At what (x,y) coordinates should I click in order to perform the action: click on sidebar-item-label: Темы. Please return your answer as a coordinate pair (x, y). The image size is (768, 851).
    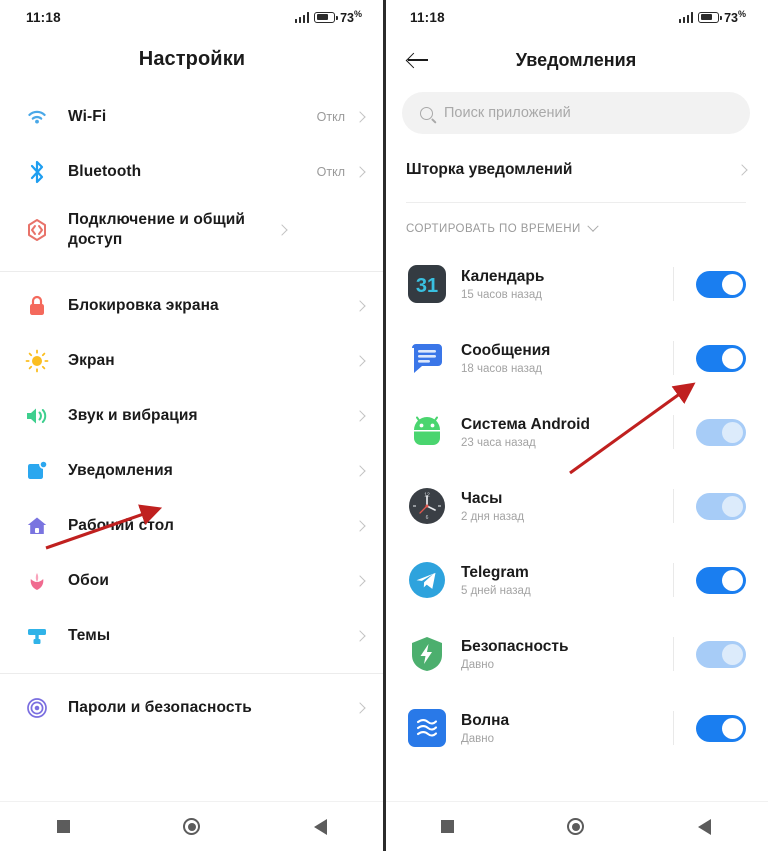
    Looking at the image, I should click on (89, 635).